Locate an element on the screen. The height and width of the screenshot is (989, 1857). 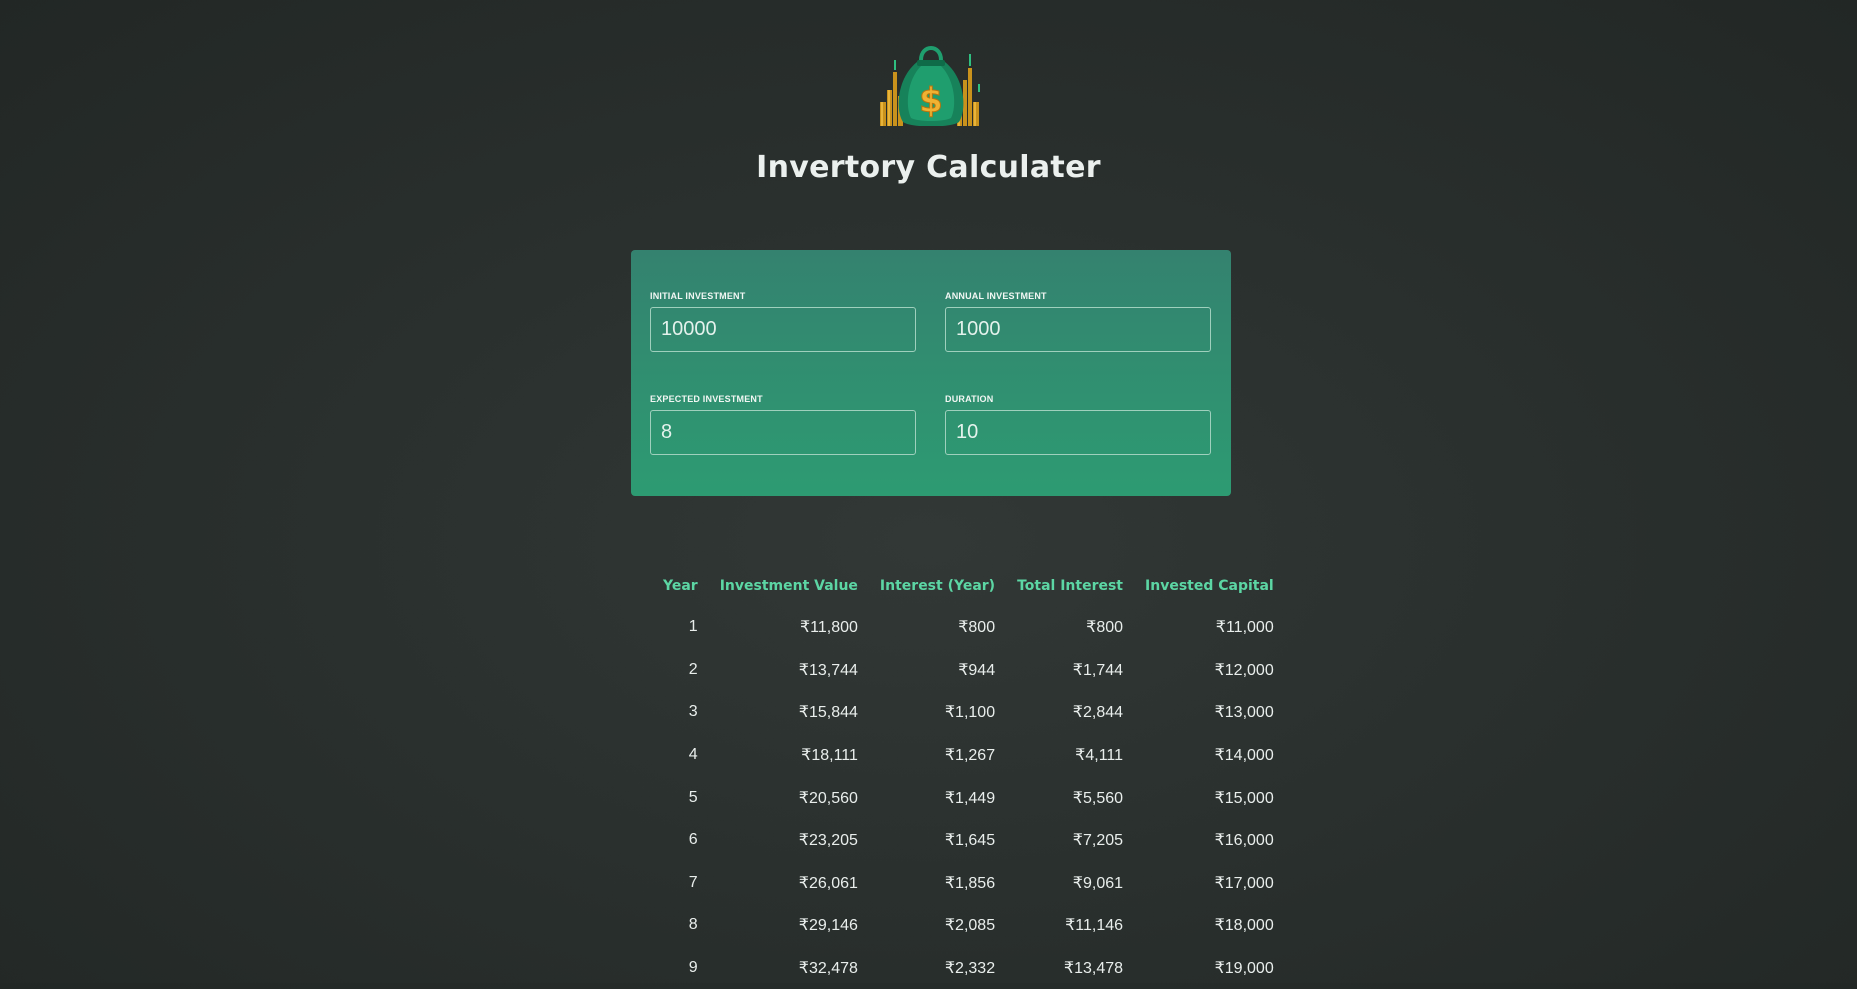
table-row: 5 ₹20,560 ₹1,449 ₹5,560 ₹15,000 is located at coordinates (968, 797).